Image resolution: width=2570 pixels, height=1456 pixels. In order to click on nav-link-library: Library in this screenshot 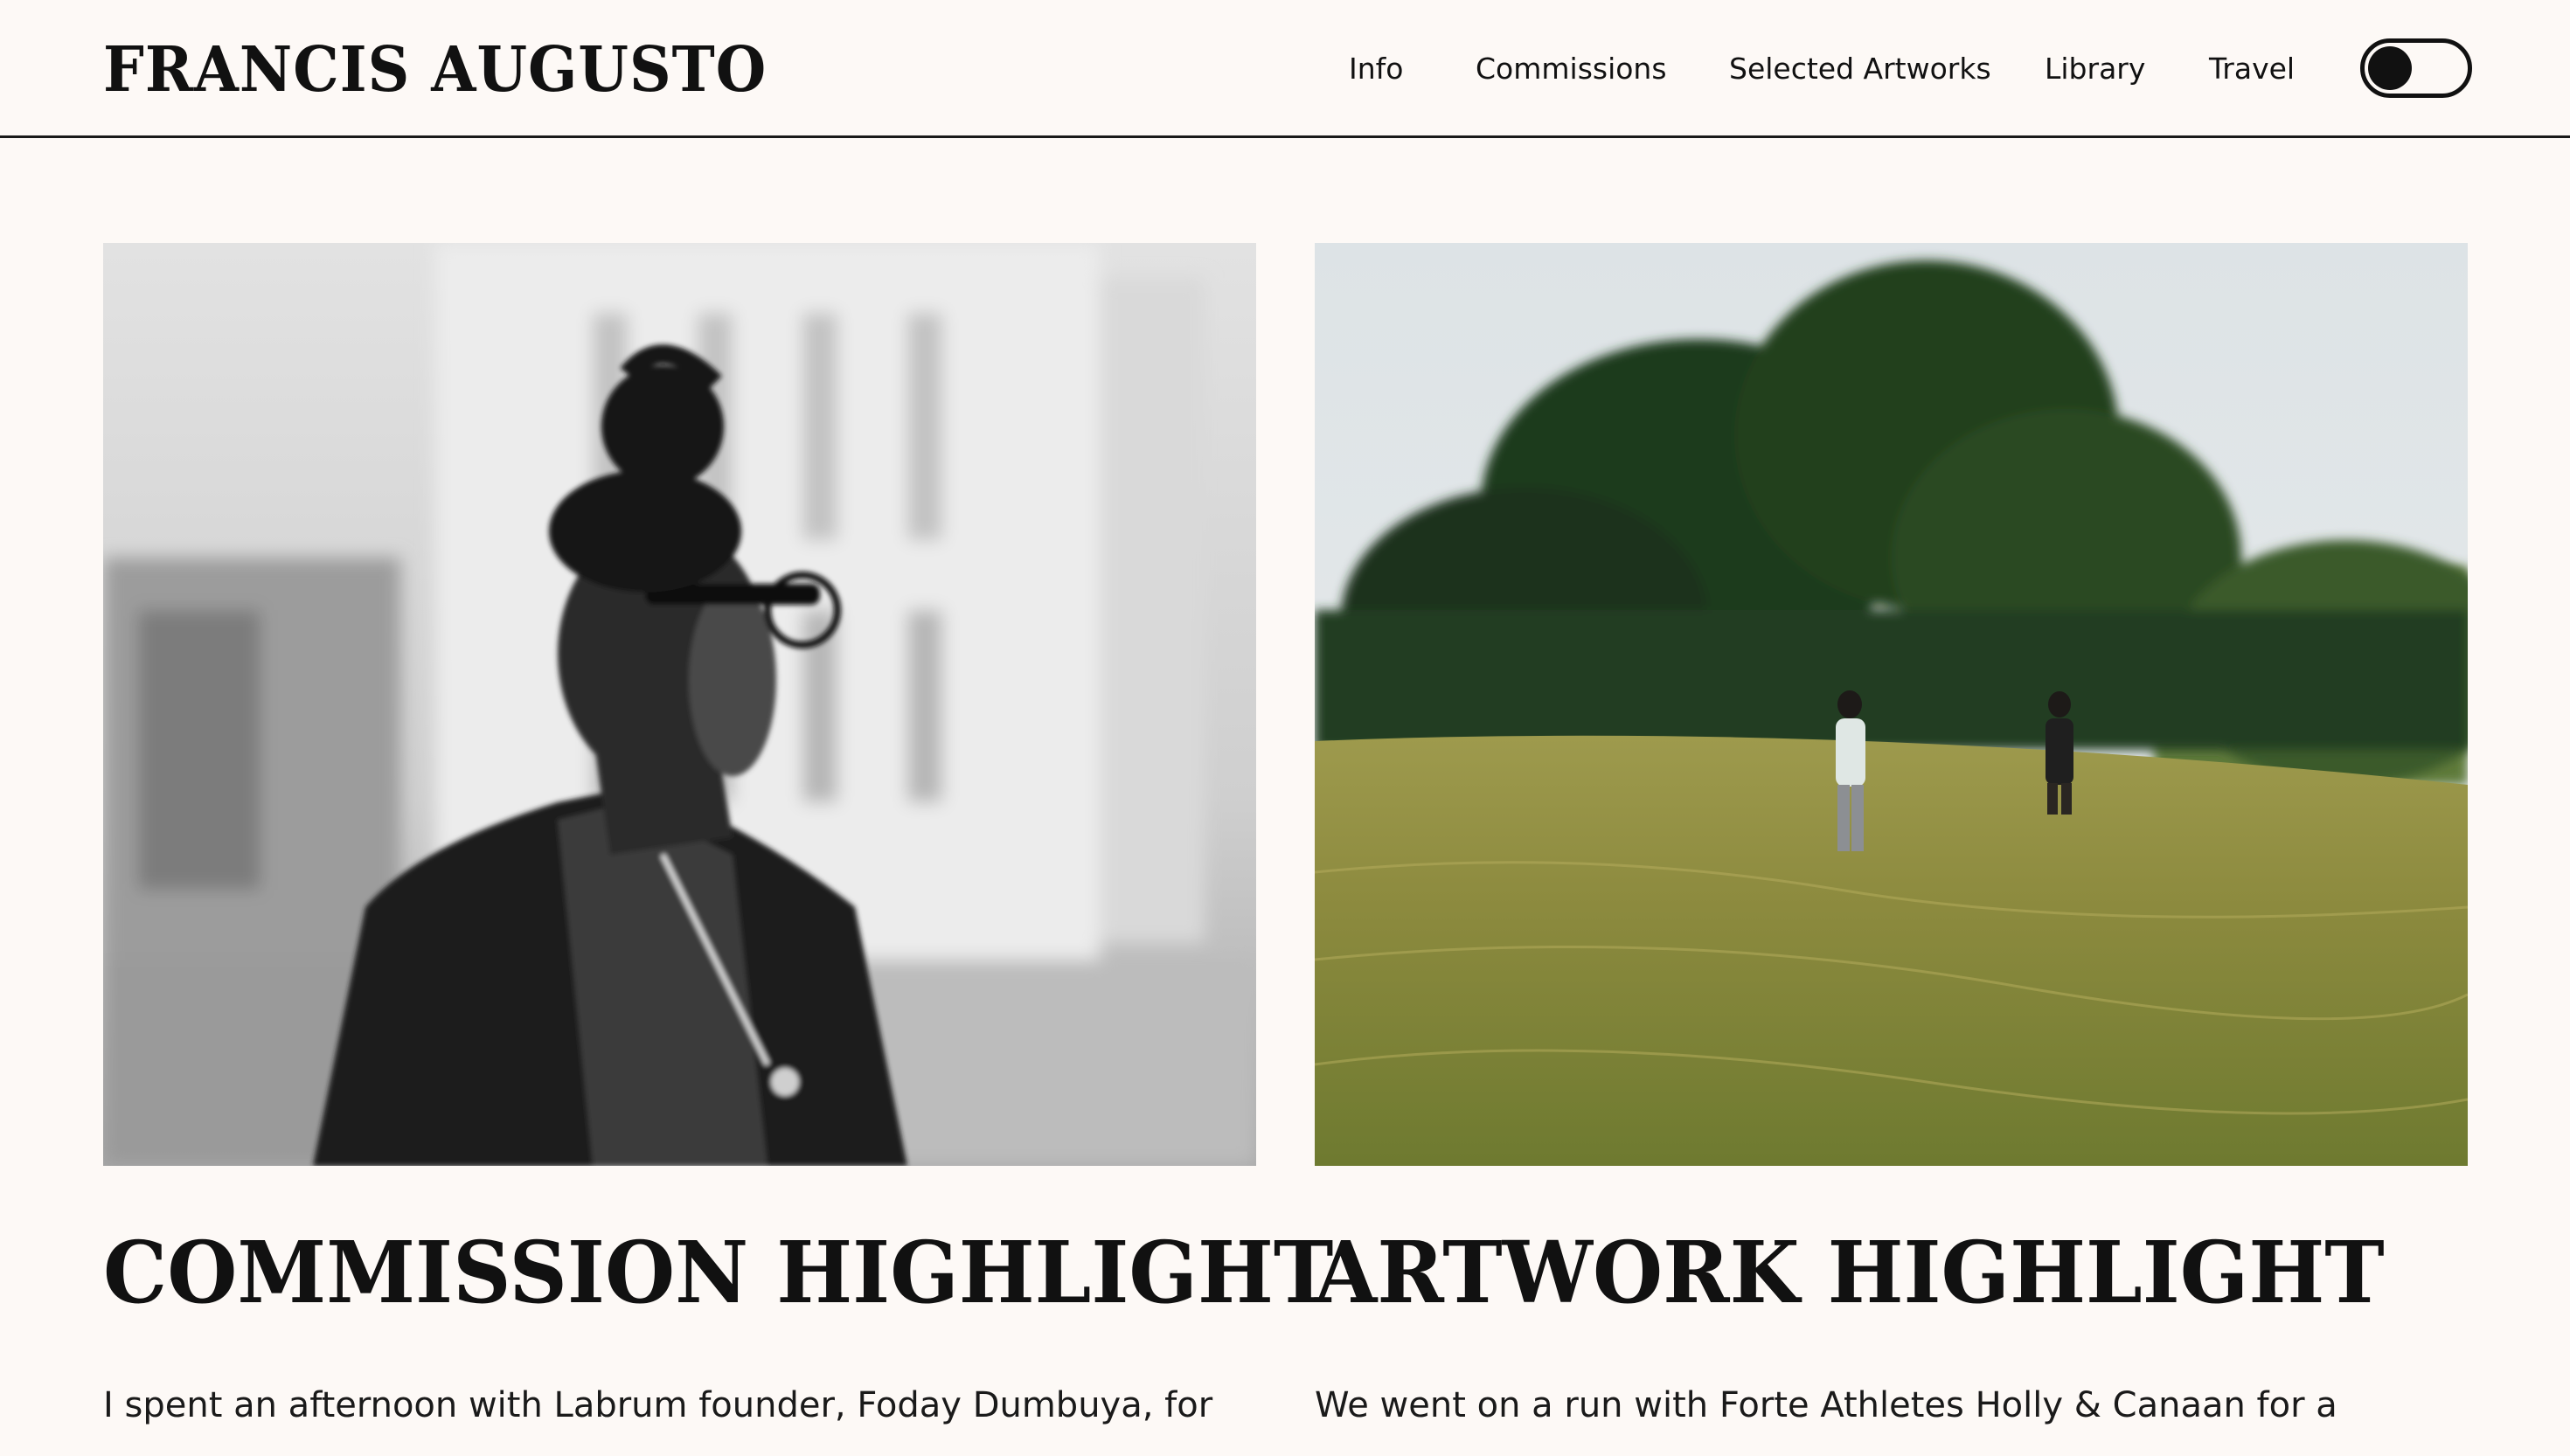, I will do `click(2095, 69)`.